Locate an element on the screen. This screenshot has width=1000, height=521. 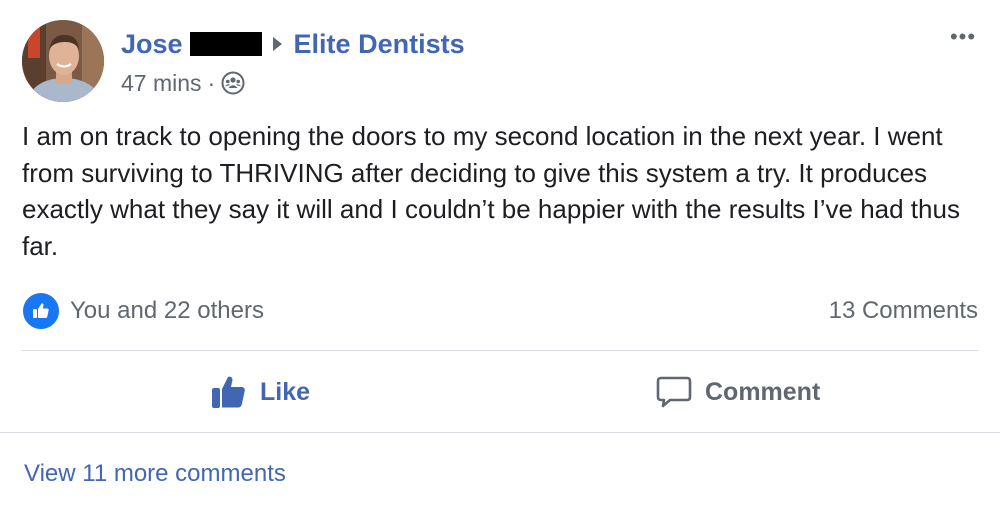
post-meta: 47 mins · is located at coordinates (183, 83).